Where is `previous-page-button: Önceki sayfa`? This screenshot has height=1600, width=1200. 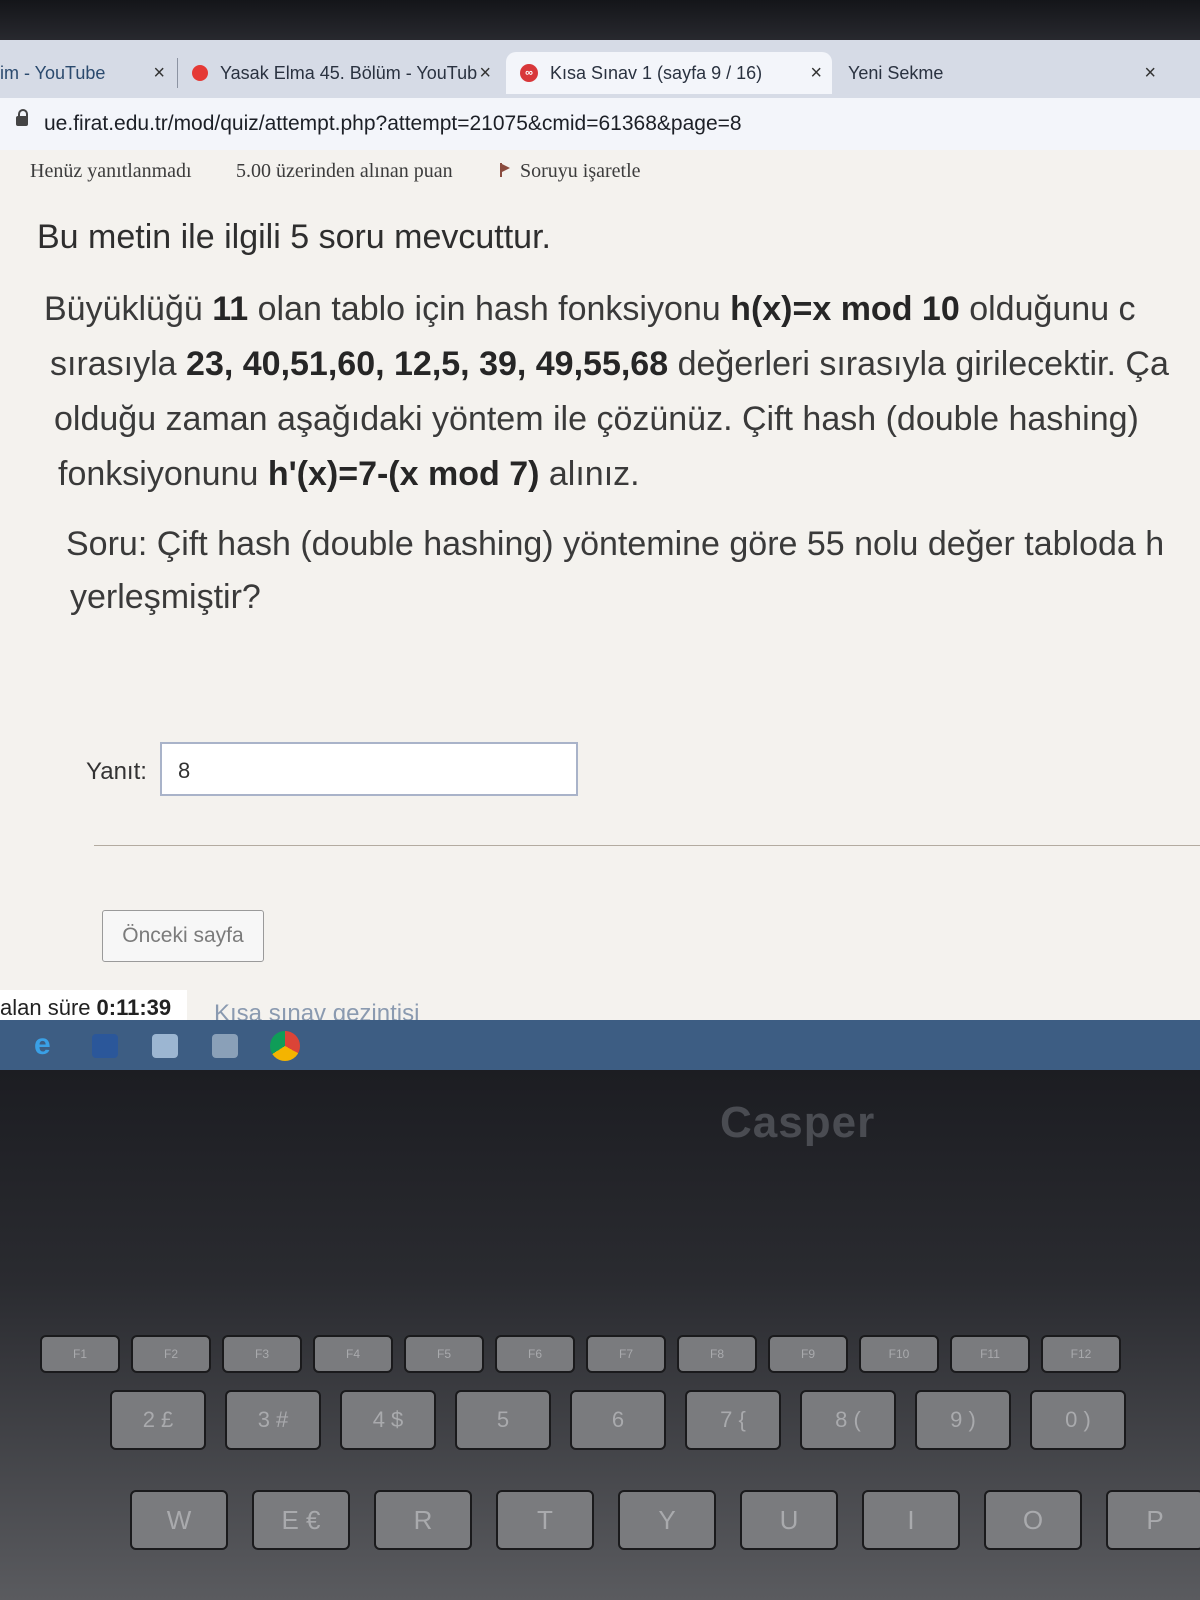
previous-page-button: Önceki sayfa is located at coordinates (183, 936).